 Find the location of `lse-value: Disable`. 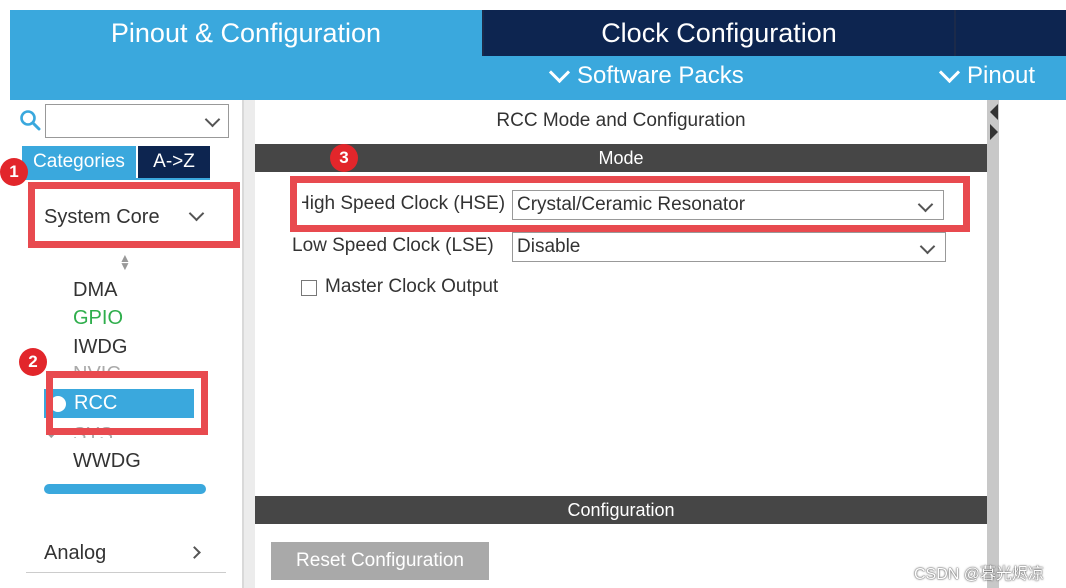

lse-value: Disable is located at coordinates (549, 246).